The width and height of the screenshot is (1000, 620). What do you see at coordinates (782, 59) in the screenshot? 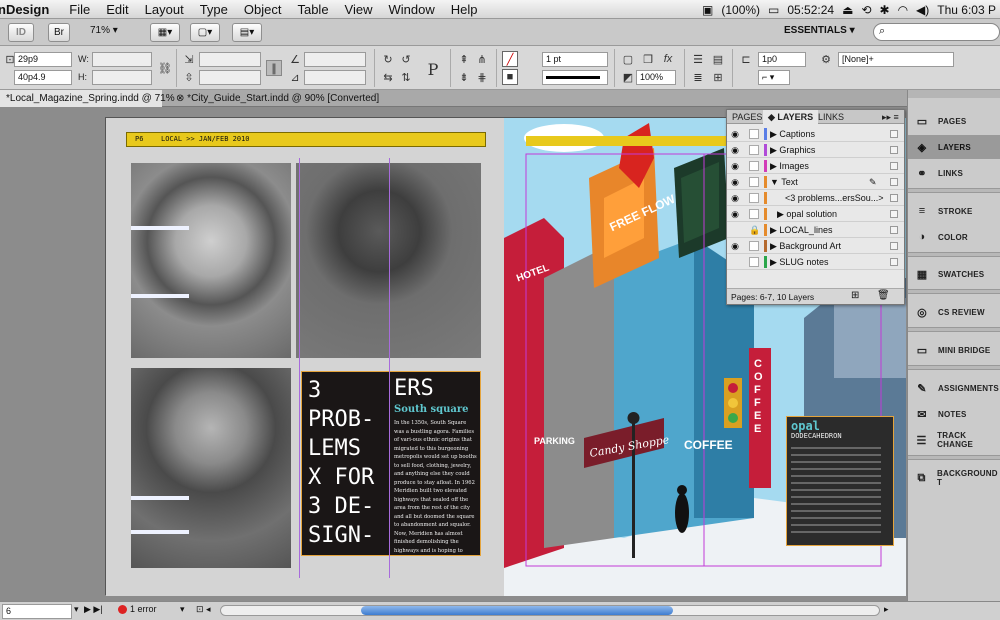
I see `offset-field: 1p0` at bounding box center [782, 59].